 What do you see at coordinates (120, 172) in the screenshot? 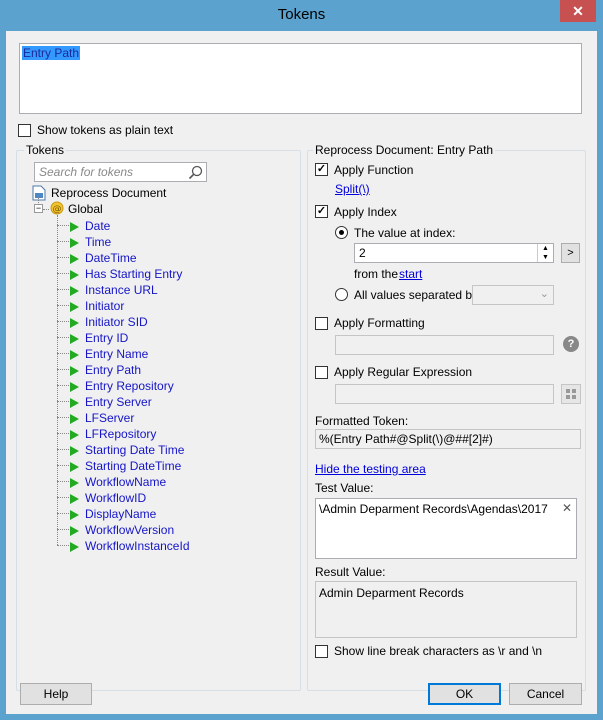
I see `token-search-input: Search for tokens` at bounding box center [120, 172].